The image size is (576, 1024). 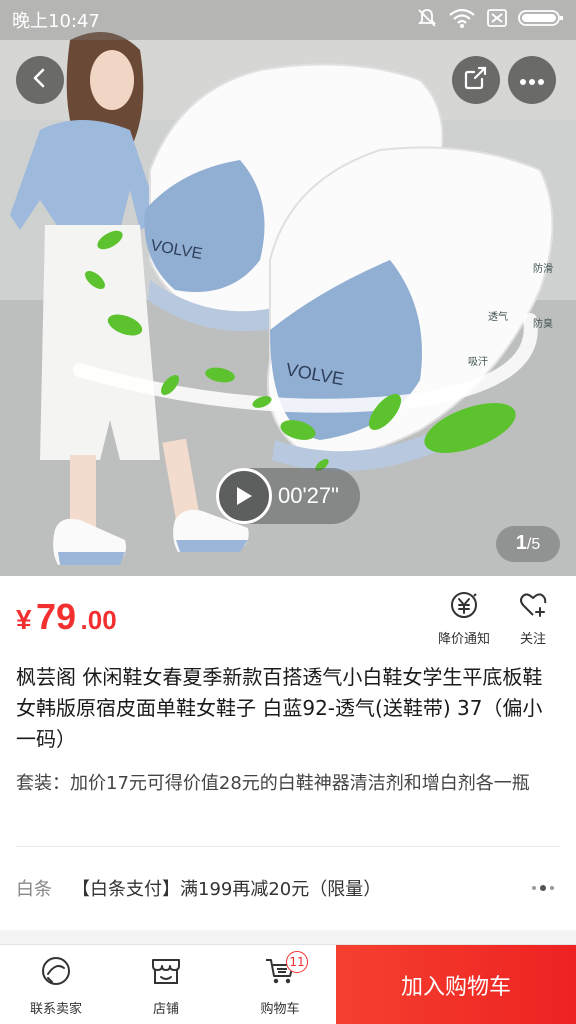 I want to click on feature-text-anti-slip: 防滑, so click(x=543, y=268).